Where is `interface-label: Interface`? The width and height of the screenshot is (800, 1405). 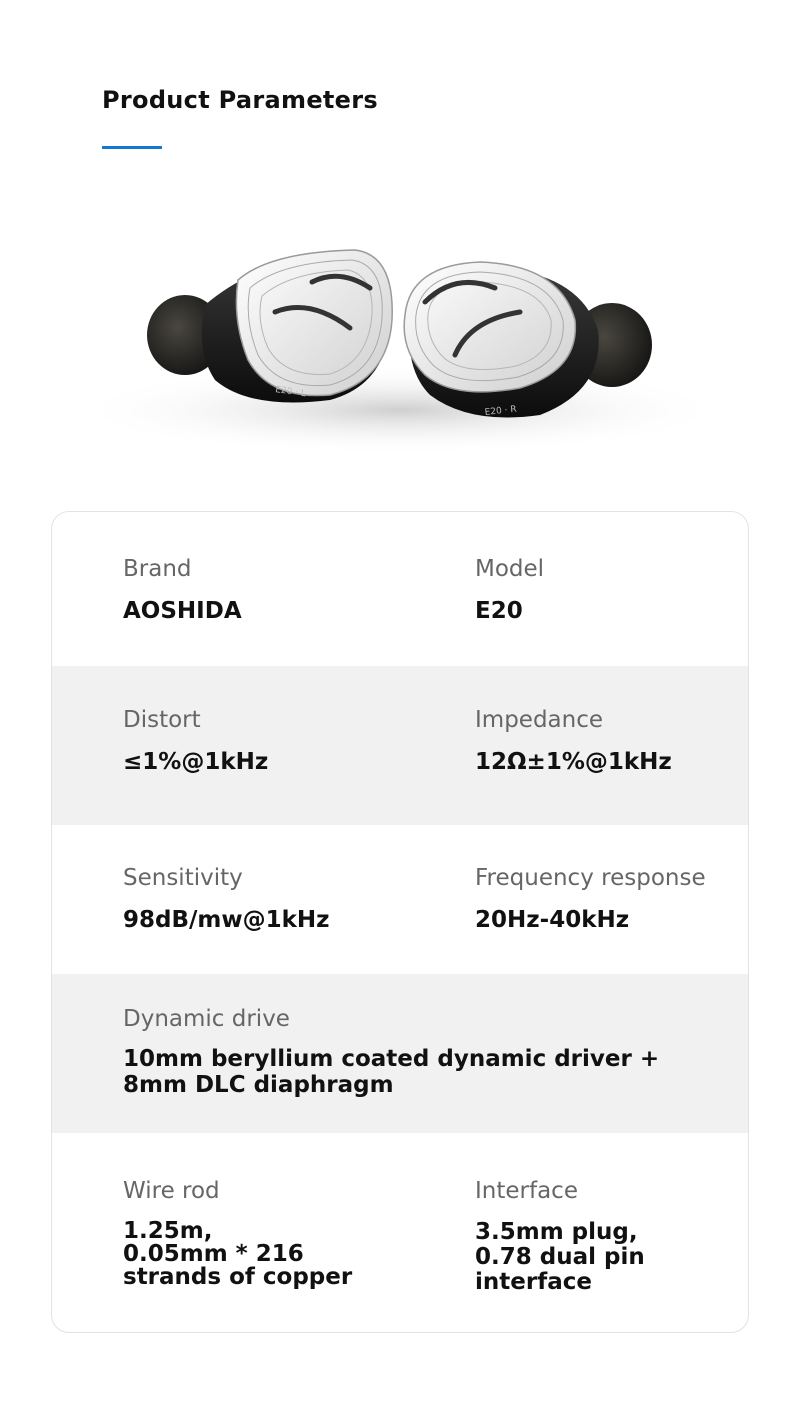
interface-label: Interface is located at coordinates (526, 1191).